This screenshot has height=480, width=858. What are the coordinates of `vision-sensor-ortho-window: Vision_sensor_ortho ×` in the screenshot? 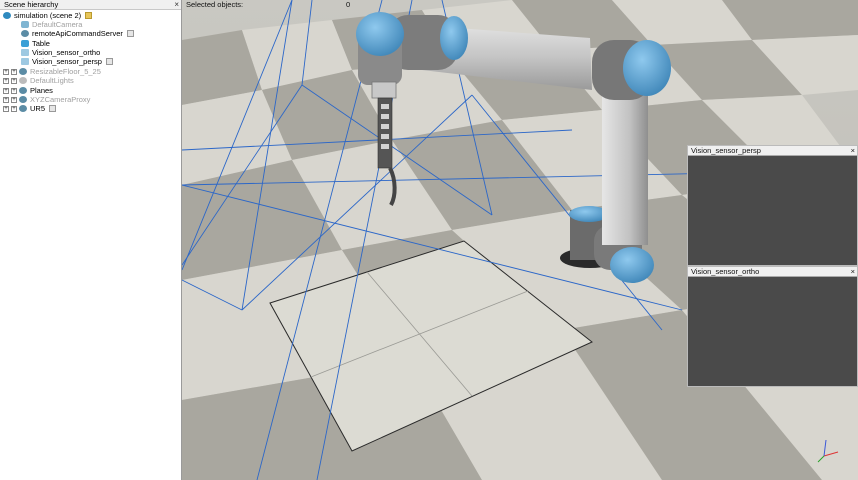 It's located at (772, 326).